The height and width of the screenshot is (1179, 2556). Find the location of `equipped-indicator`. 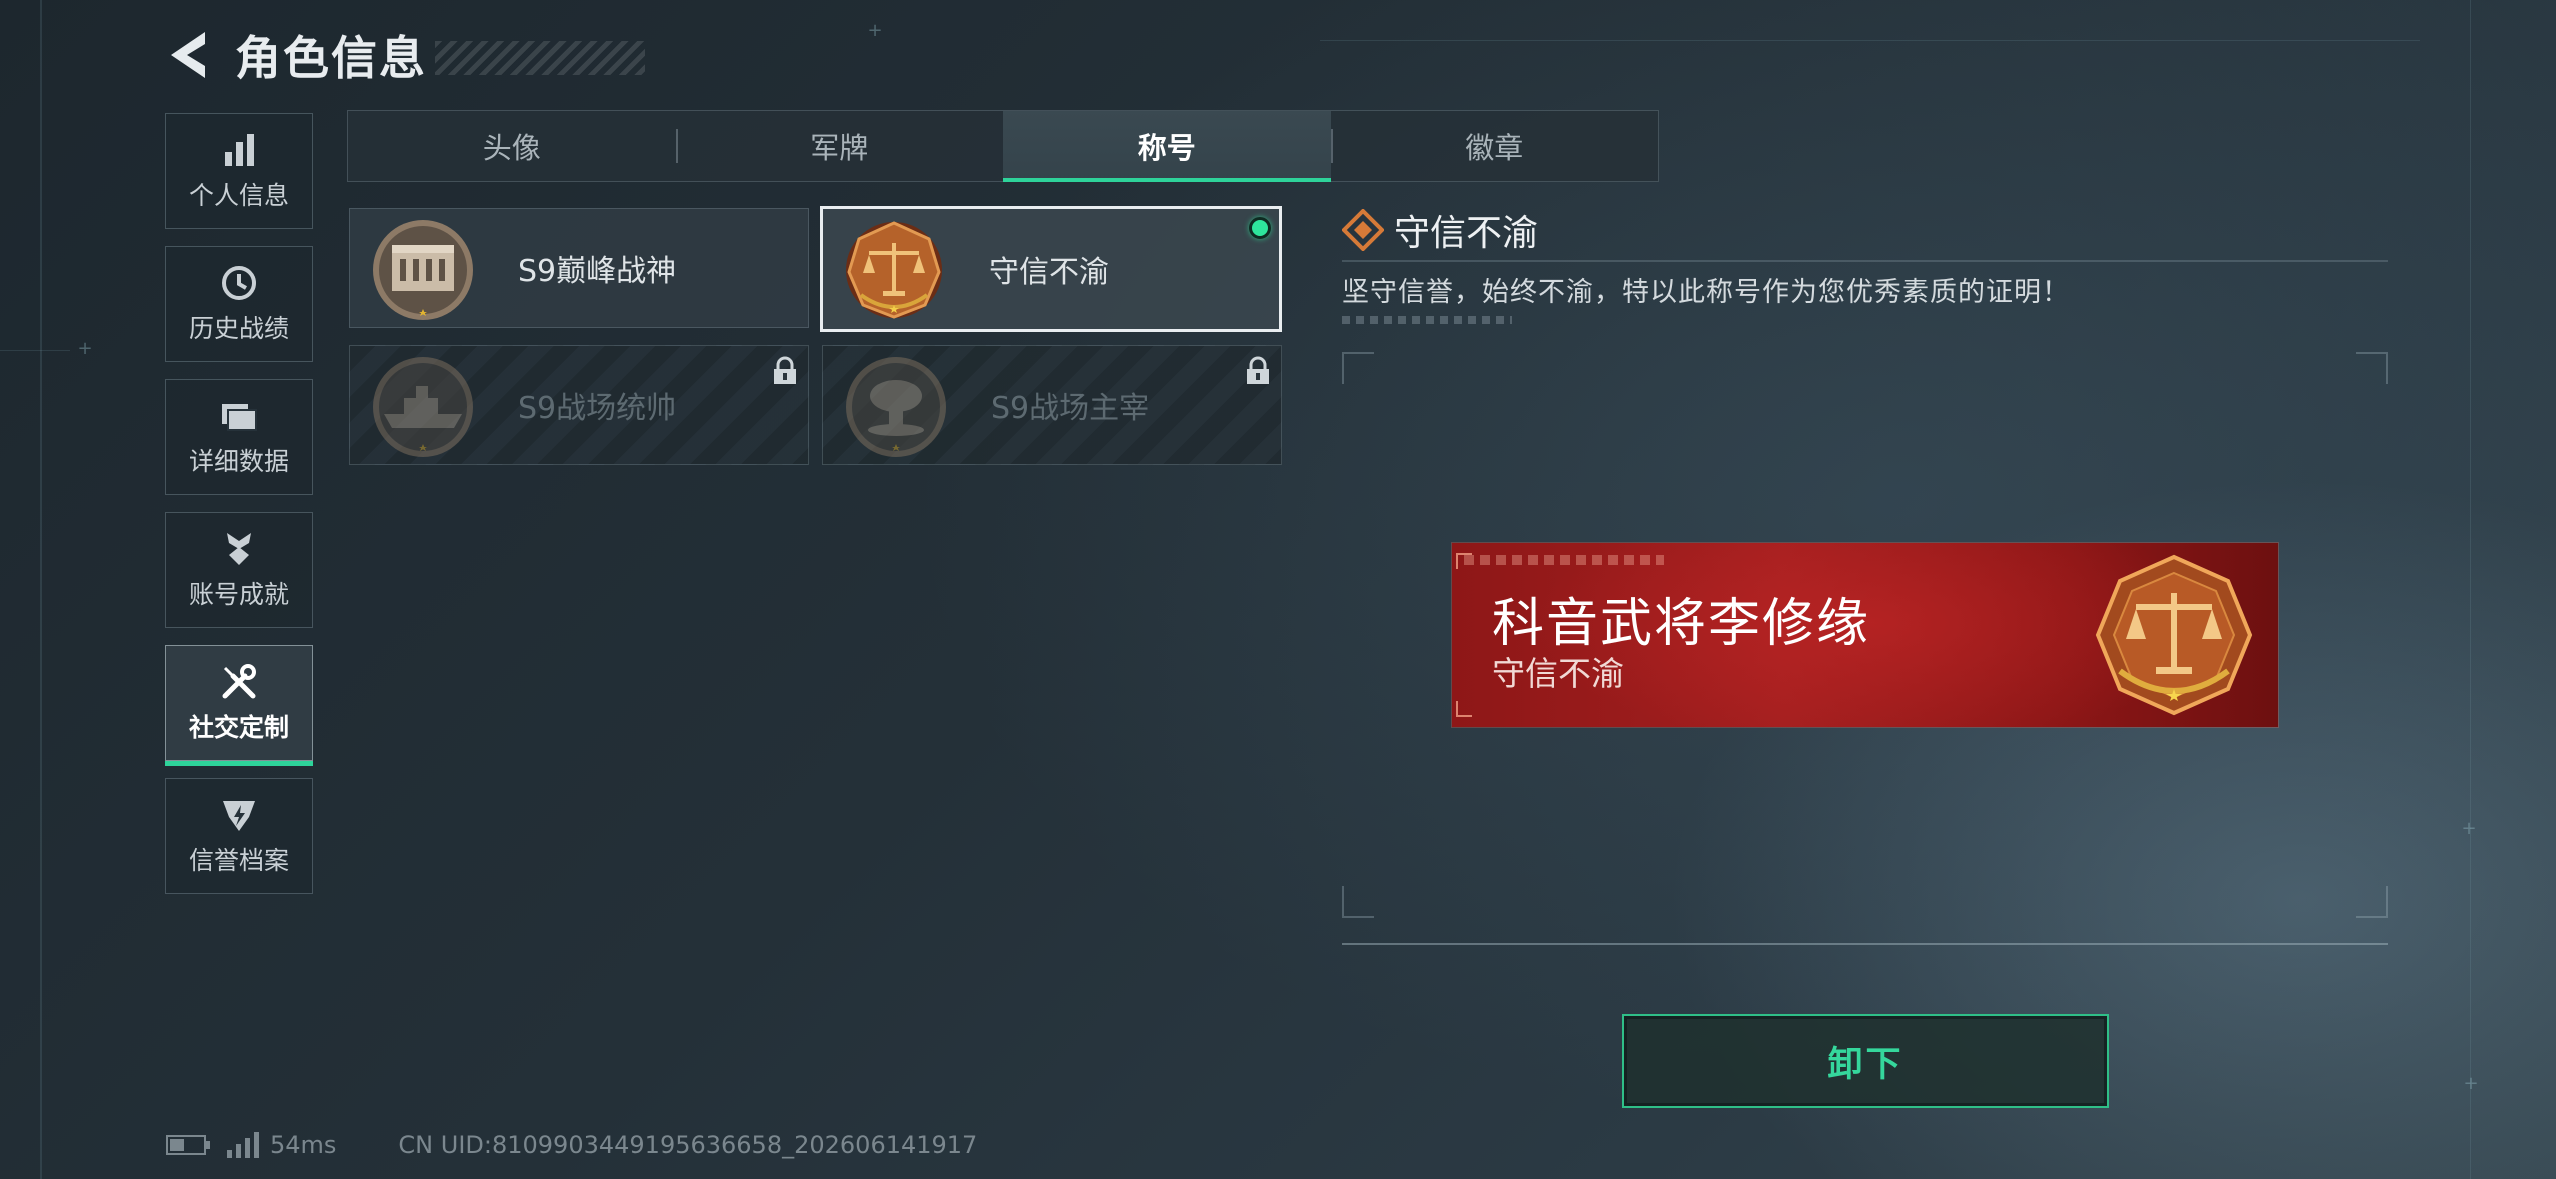

equipped-indicator is located at coordinates (1260, 228).